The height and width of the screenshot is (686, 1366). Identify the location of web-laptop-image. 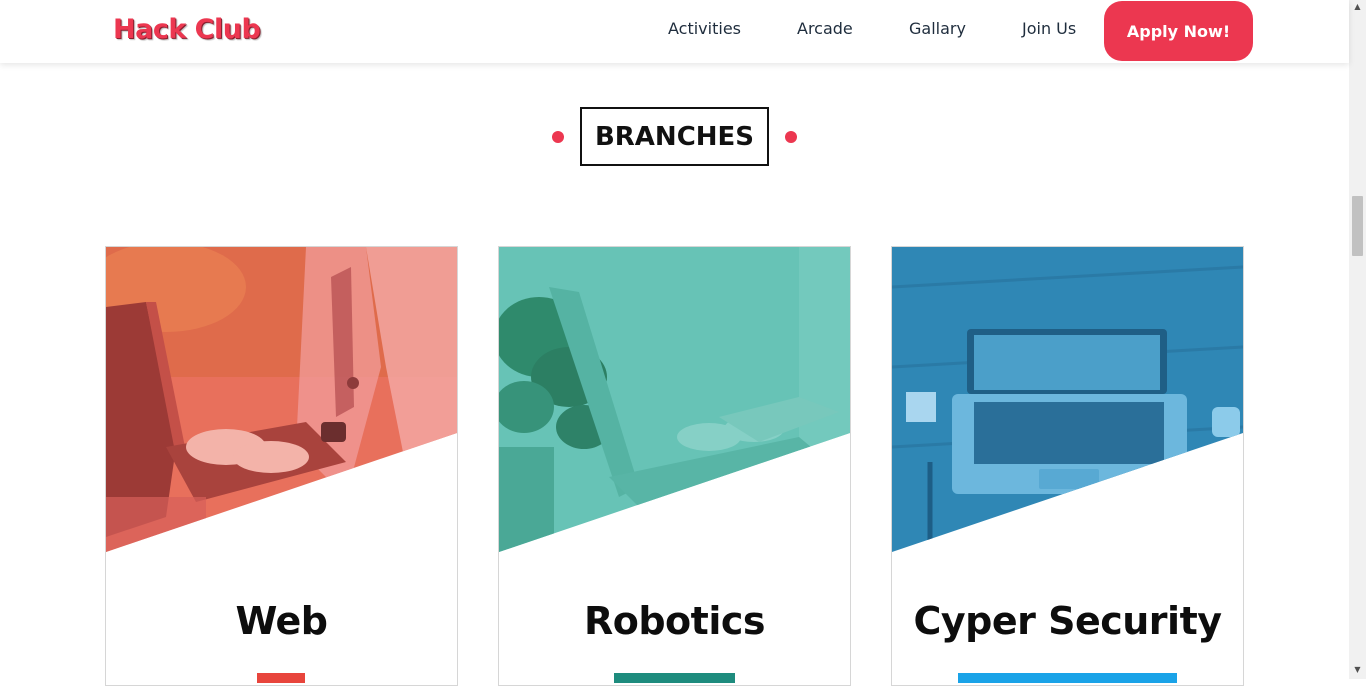
(281, 399).